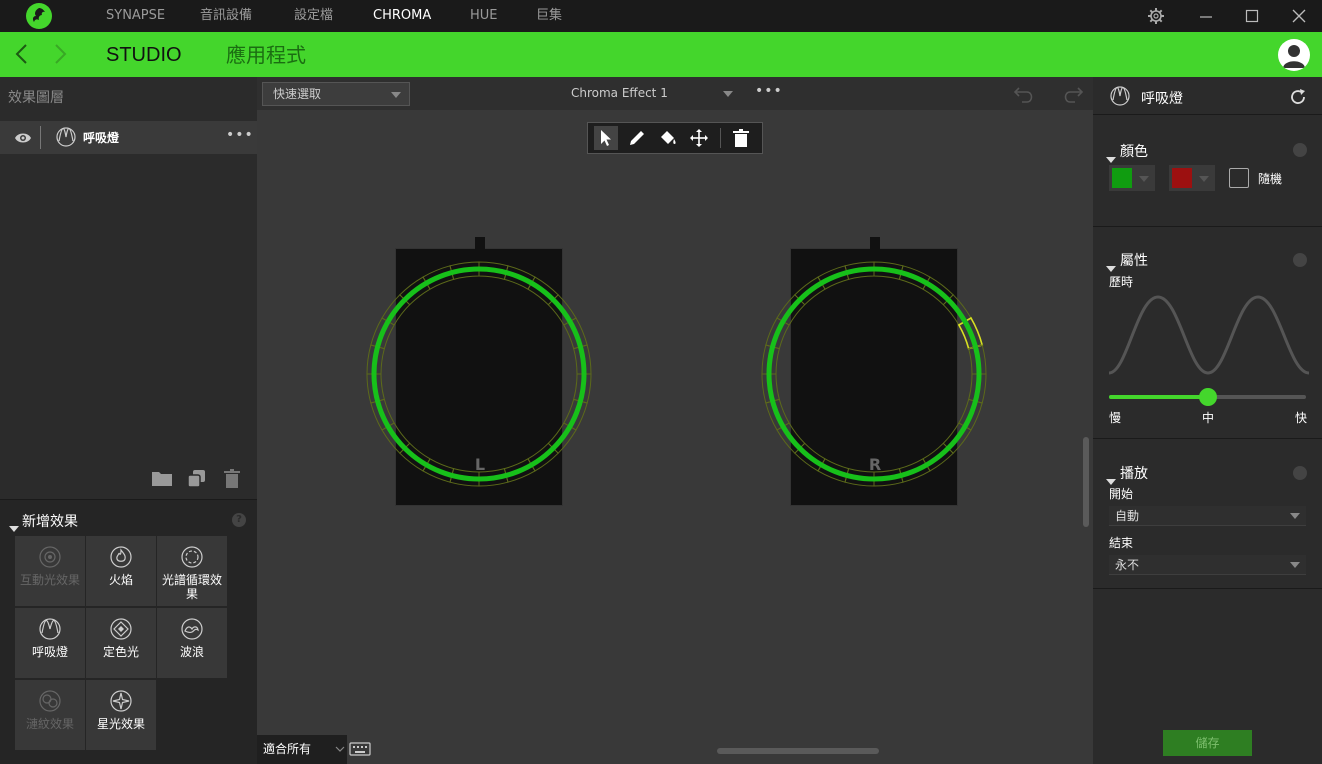 This screenshot has height=764, width=1322. What do you see at coordinates (50, 715) in the screenshot?
I see `effect-tile-ripple: 漣紋效果` at bounding box center [50, 715].